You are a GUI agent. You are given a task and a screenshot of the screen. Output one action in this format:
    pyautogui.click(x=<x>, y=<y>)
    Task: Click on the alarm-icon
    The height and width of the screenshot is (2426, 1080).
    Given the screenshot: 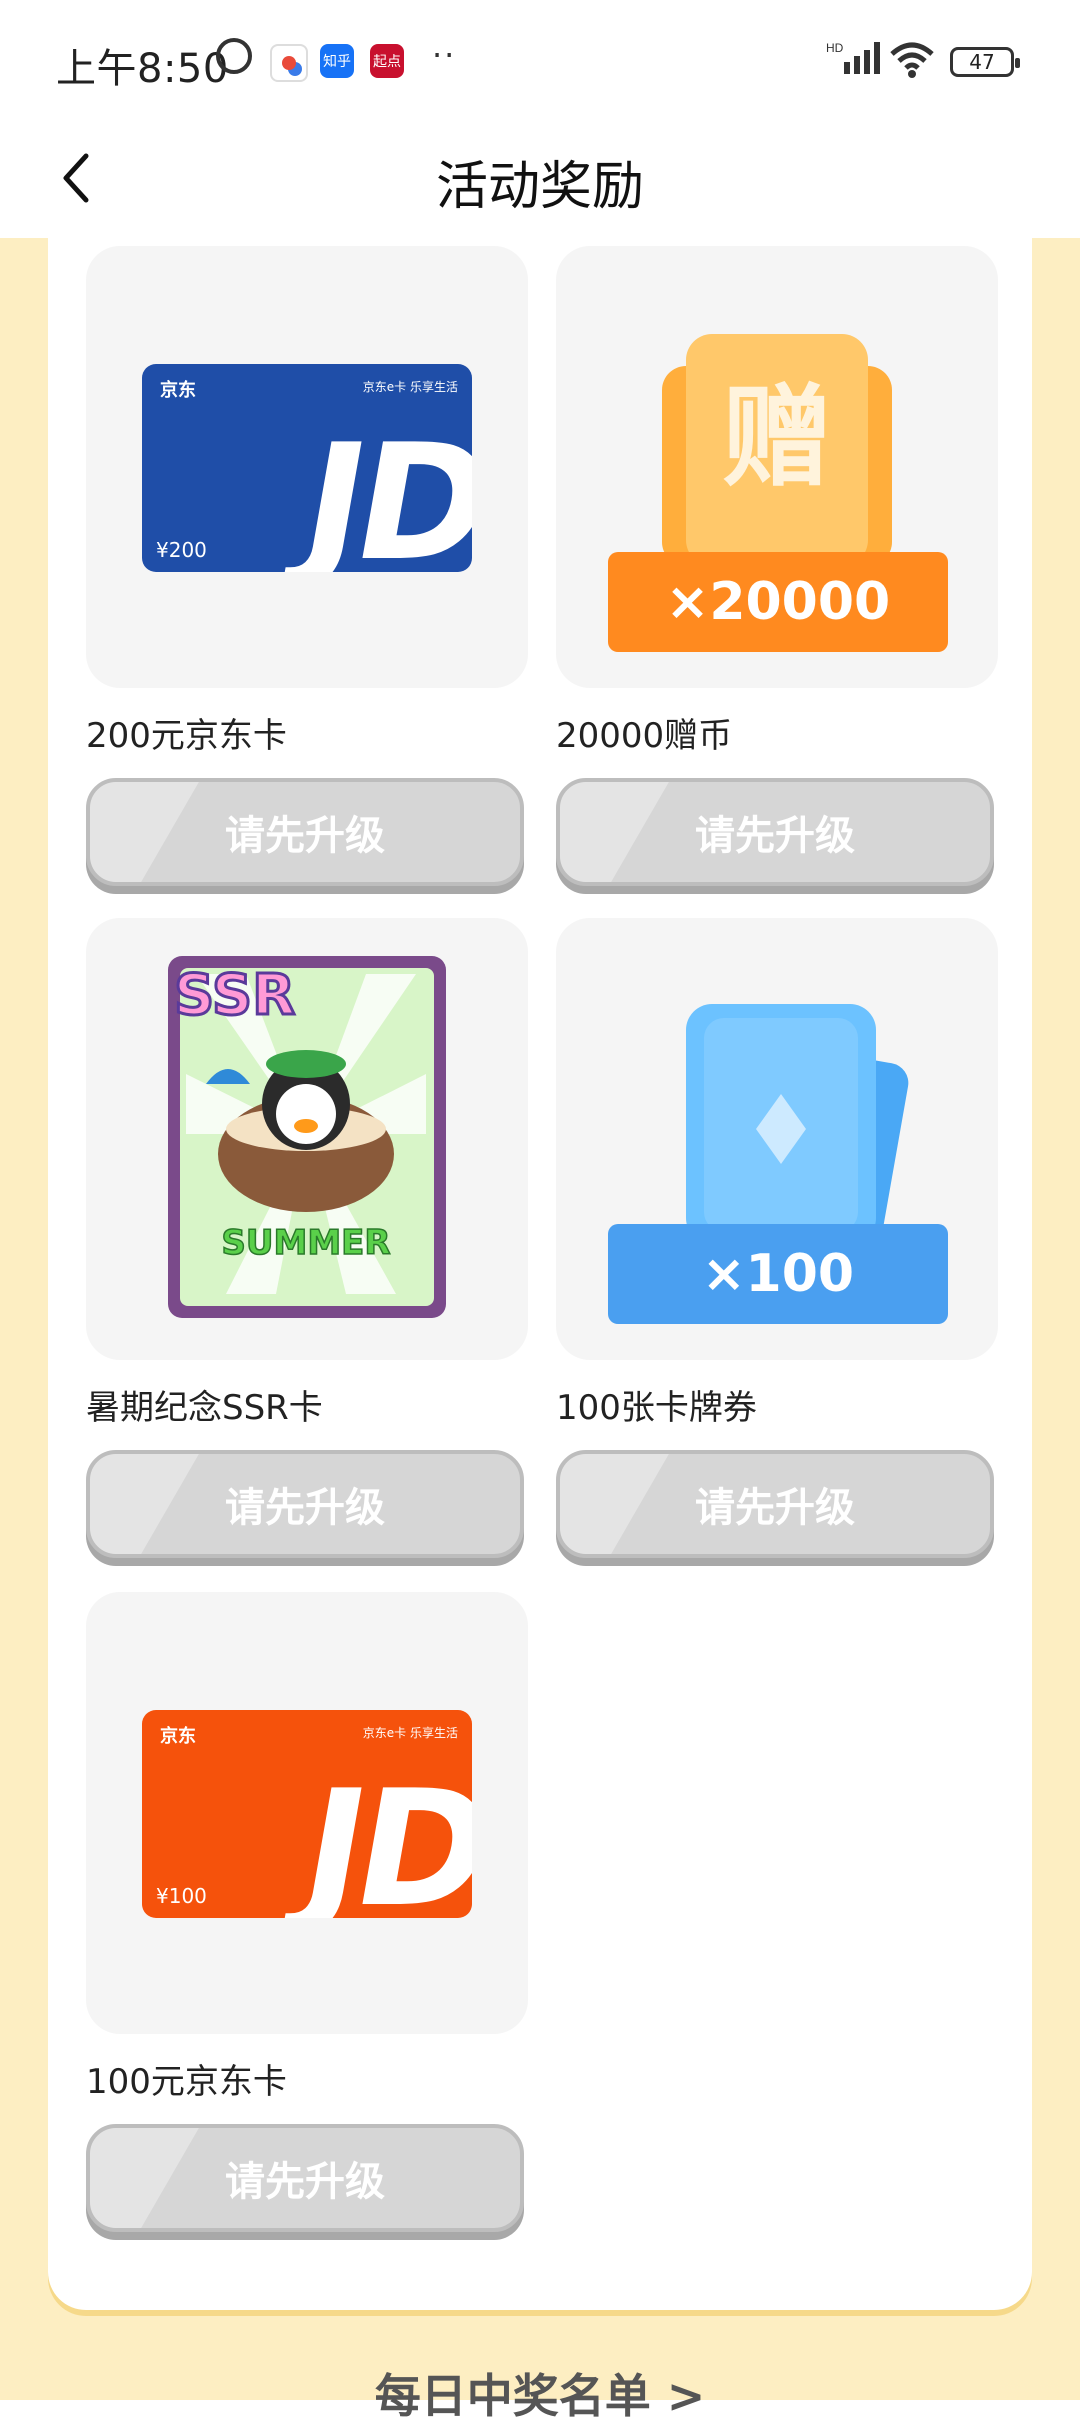 What is the action you would take?
    pyautogui.click(x=234, y=56)
    